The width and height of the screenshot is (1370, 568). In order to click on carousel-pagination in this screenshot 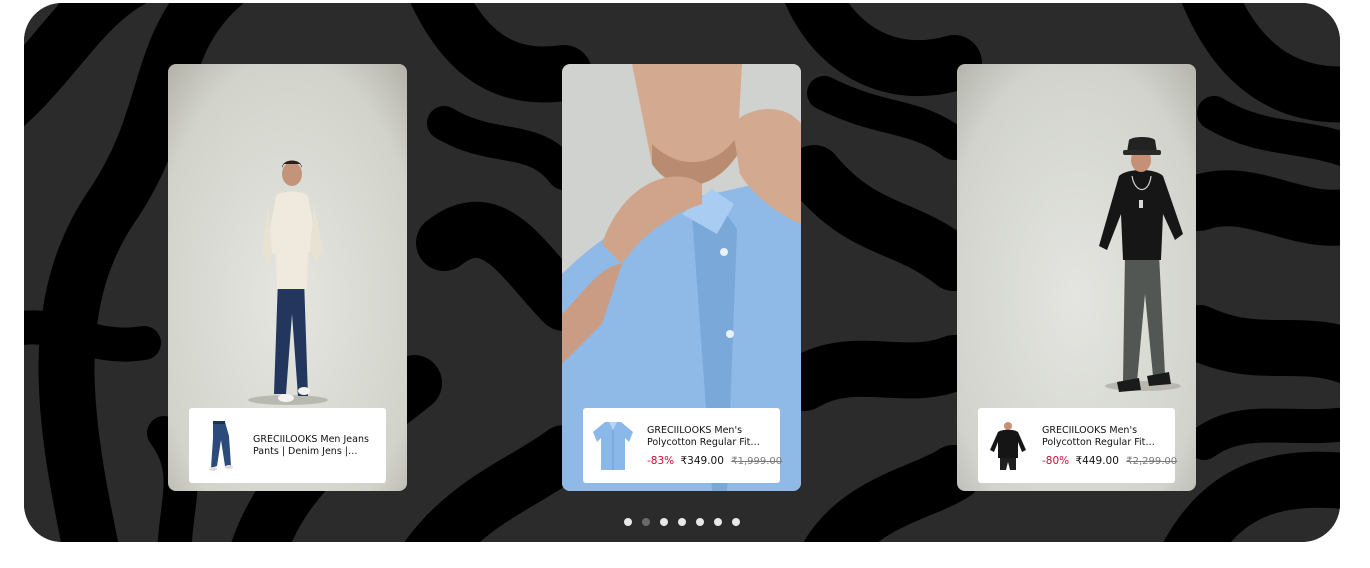, I will do `click(682, 522)`.